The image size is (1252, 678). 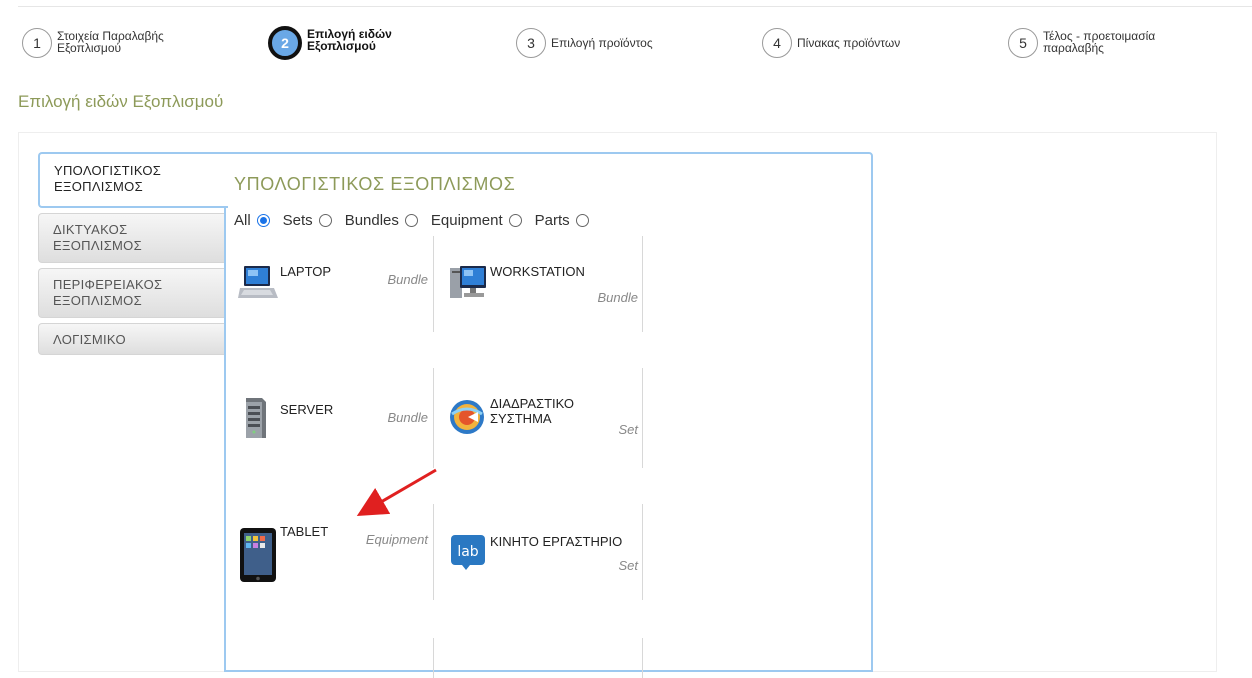 I want to click on product-interactive-system: ΔΙΑΔΡΑΣΤΙΚΟ ΣΥΣΤΗΜΑ Set, so click(x=542, y=415).